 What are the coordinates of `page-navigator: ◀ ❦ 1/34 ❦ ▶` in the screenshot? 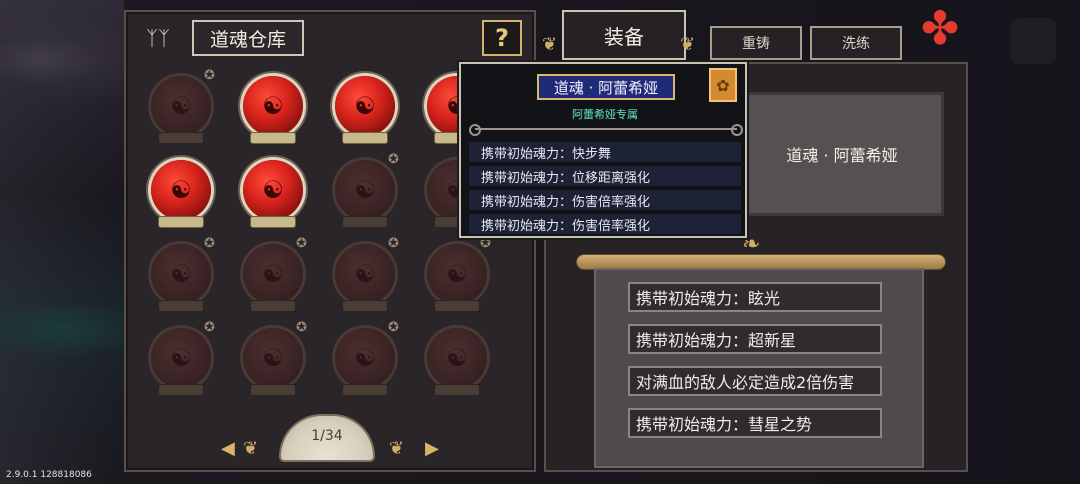 It's located at (331, 439).